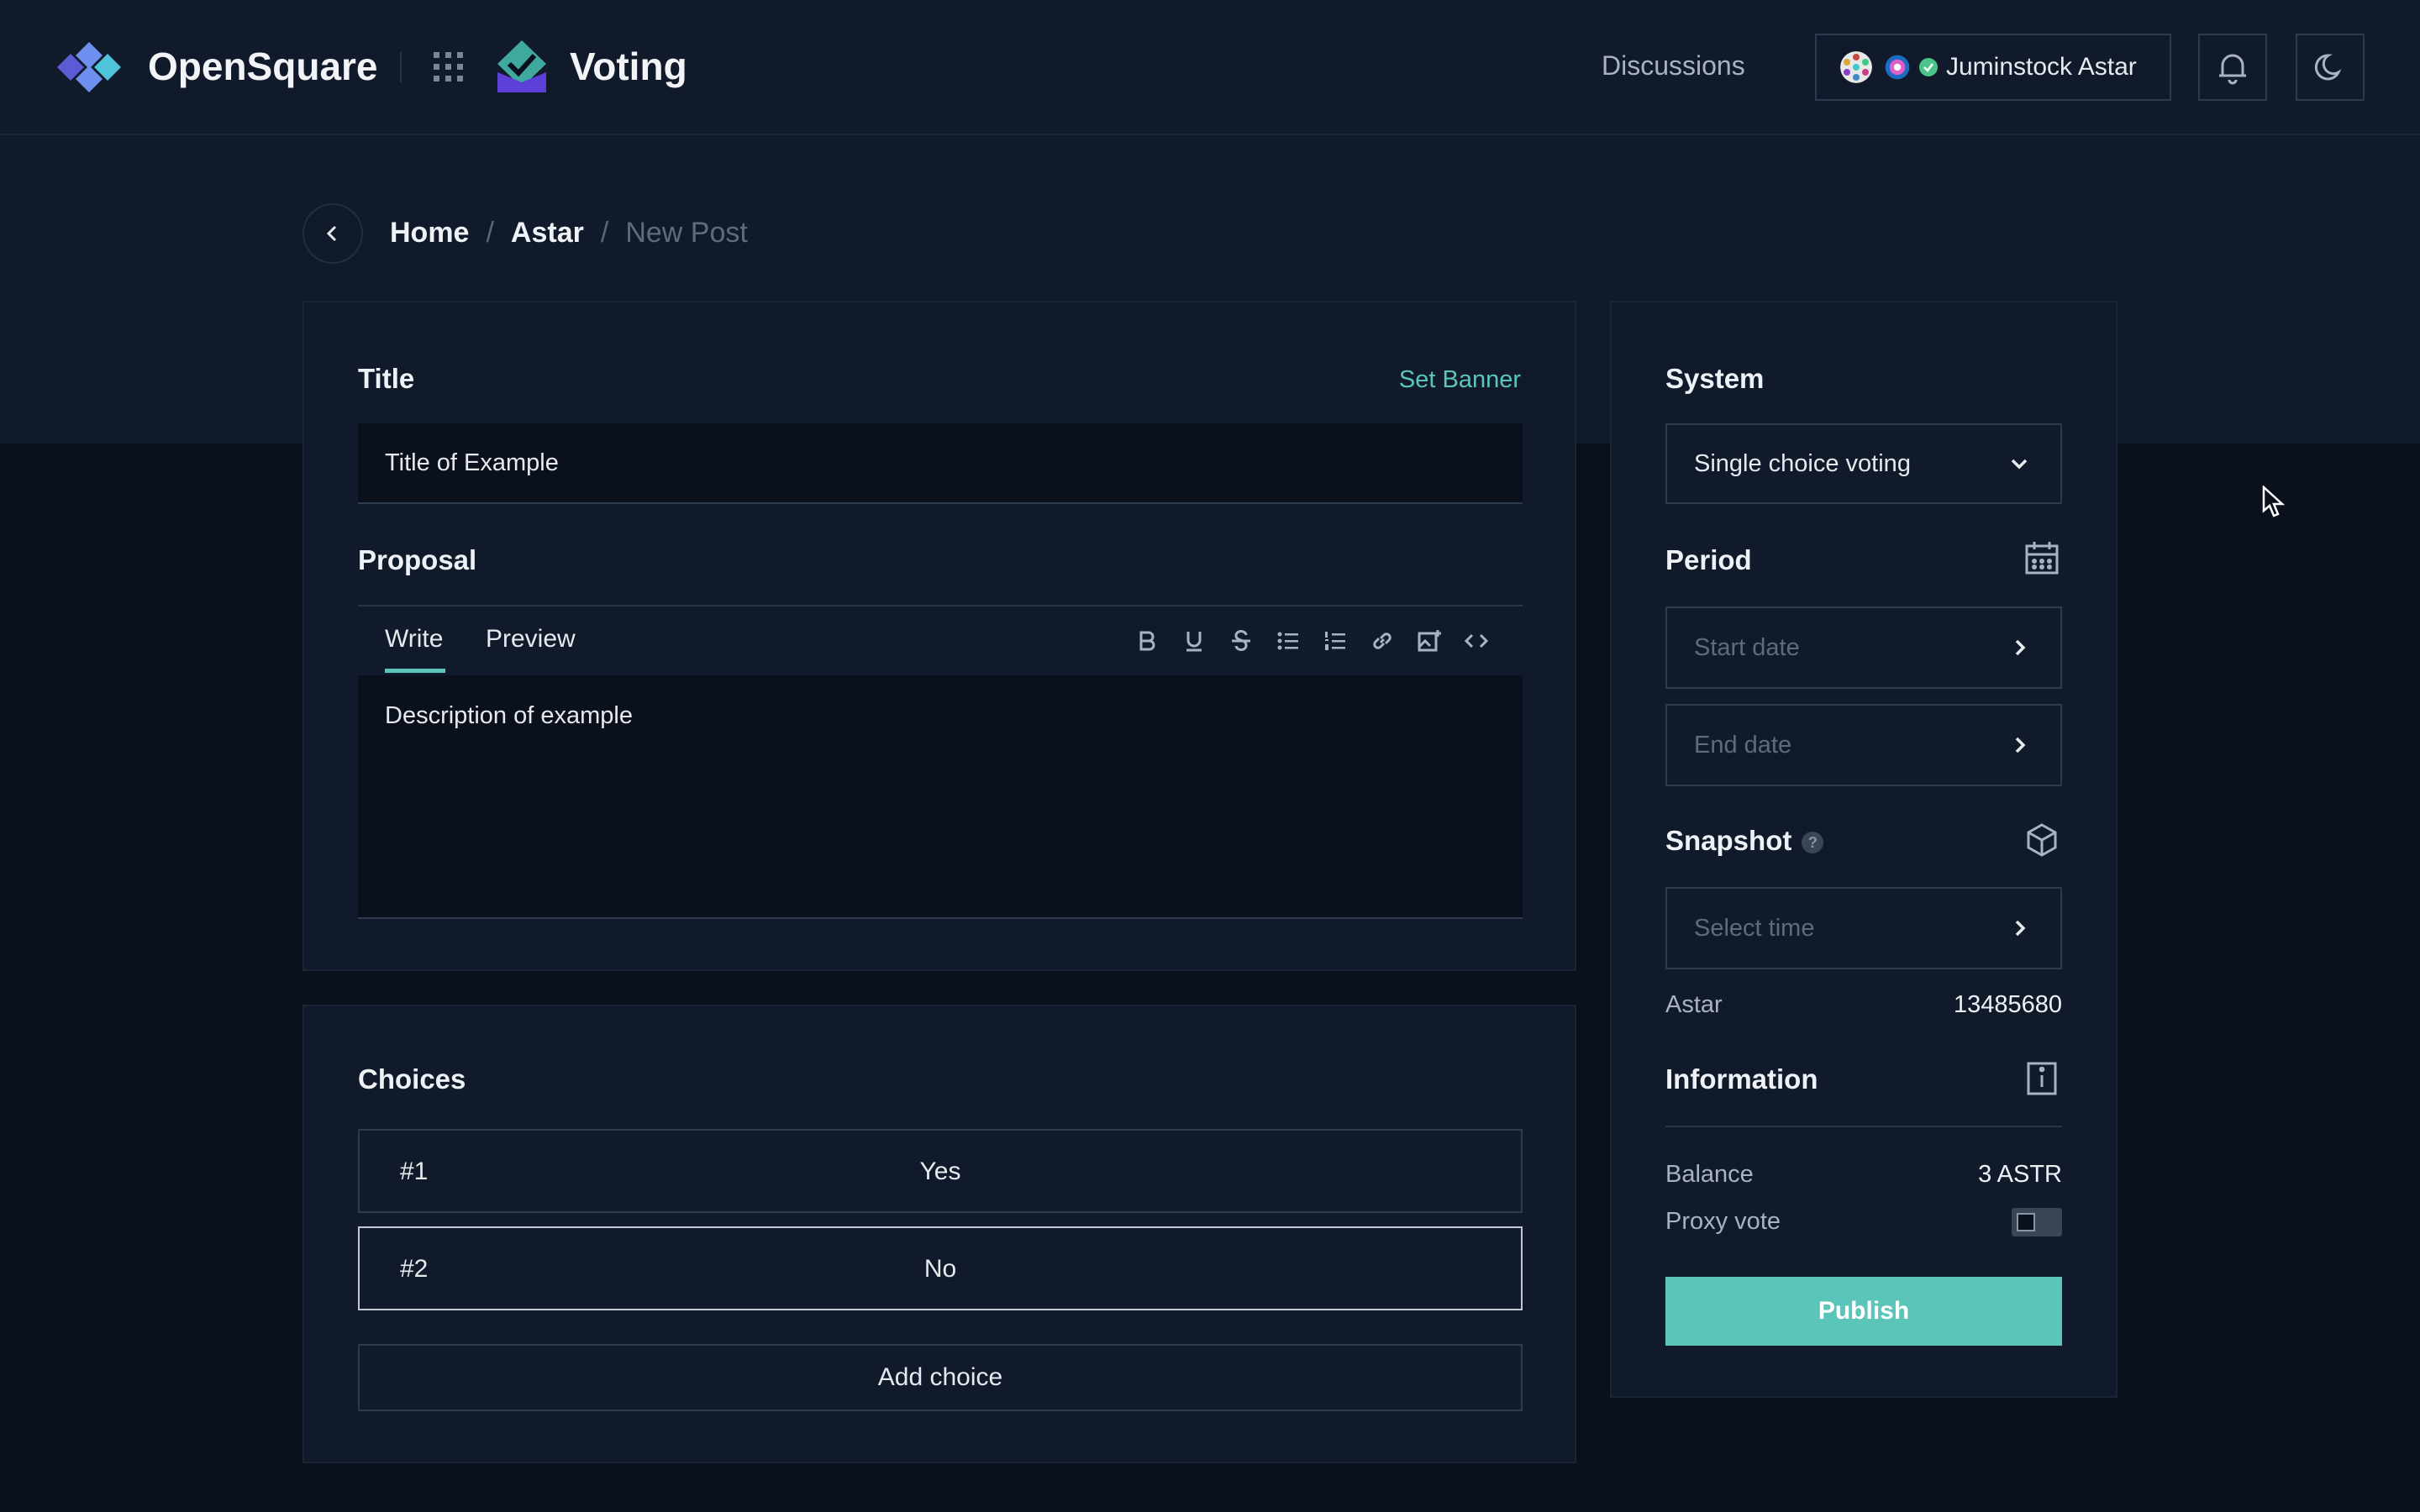 Image resolution: width=2420 pixels, height=1512 pixels. Describe the element at coordinates (414, 639) in the screenshot. I see `tab-write: Write` at that location.